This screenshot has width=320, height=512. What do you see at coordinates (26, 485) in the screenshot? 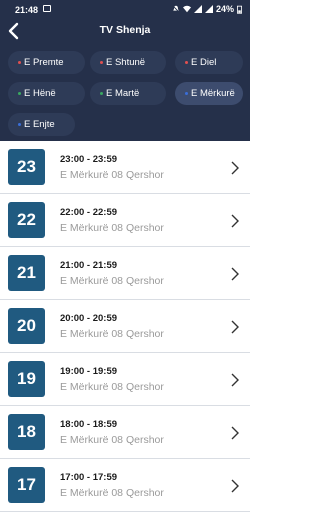
I see `hour-badge: 17` at bounding box center [26, 485].